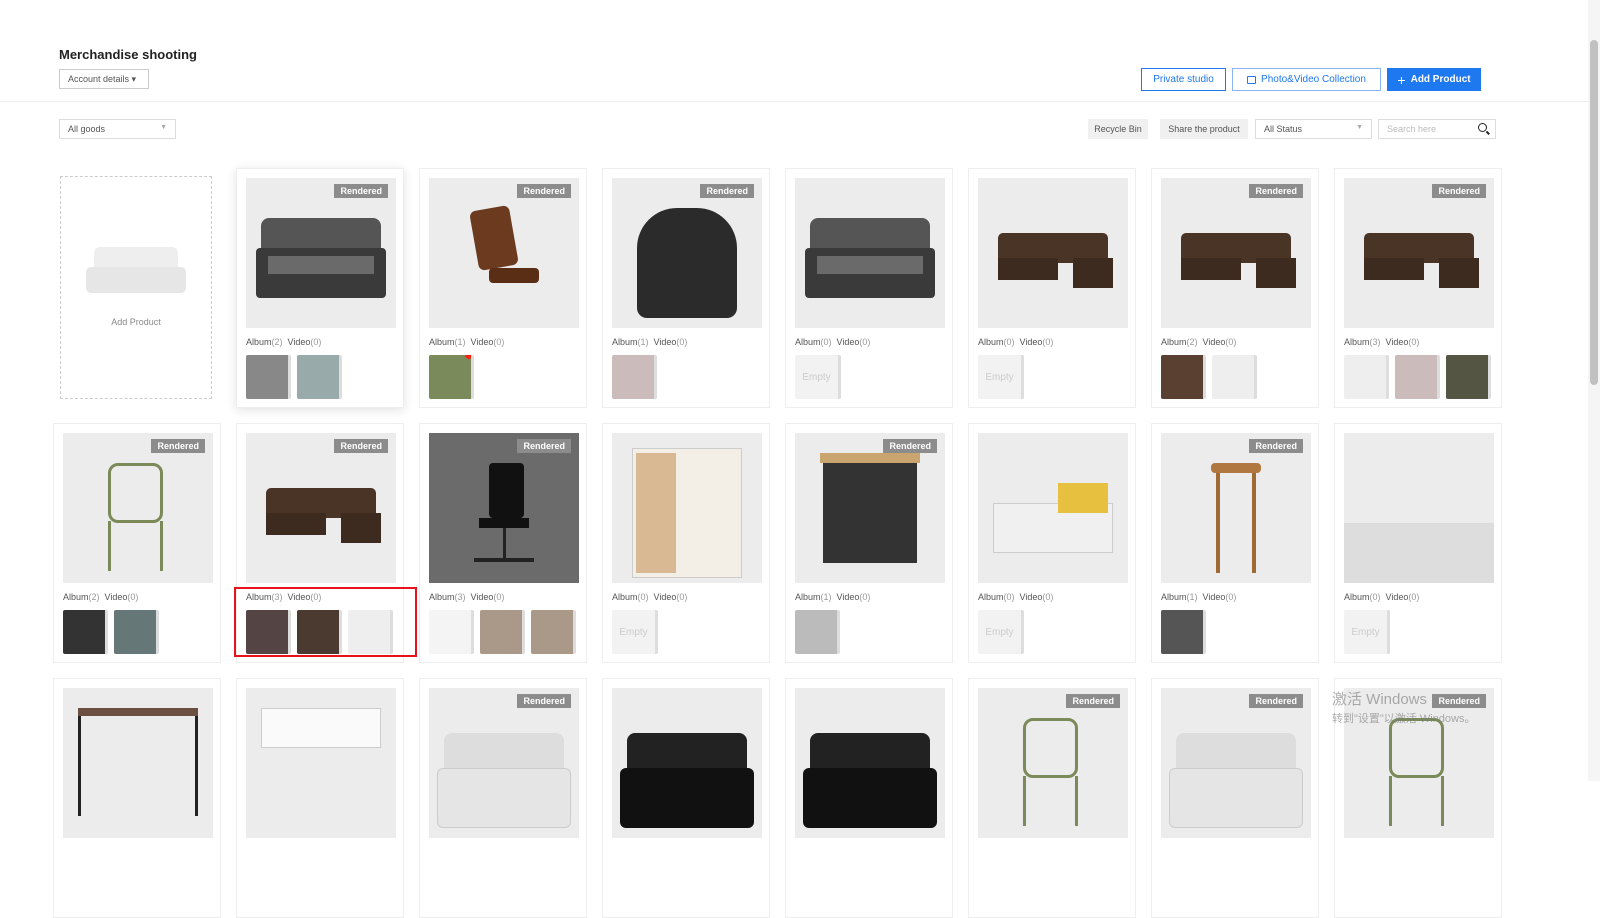 Image resolution: width=1600 pixels, height=918 pixels. Describe the element at coordinates (1482, 127) in the screenshot. I see `search-icon` at that location.